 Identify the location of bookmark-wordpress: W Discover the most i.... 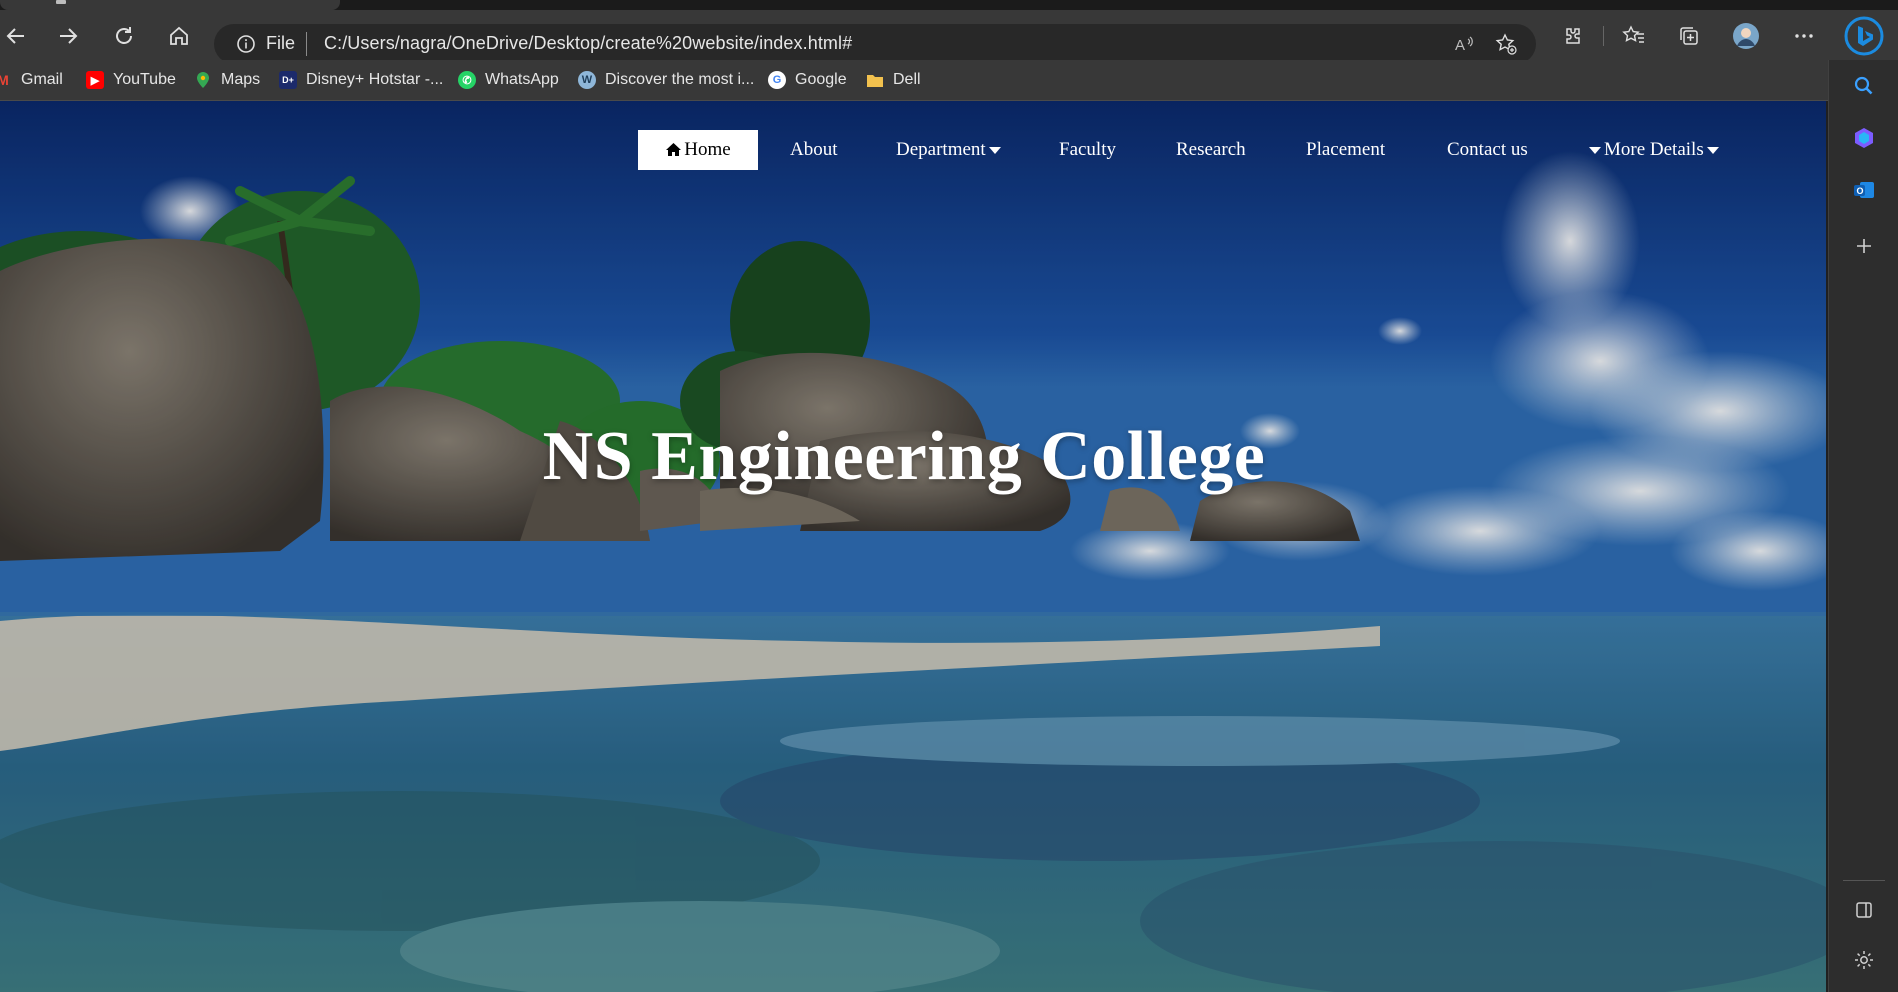
(666, 80).